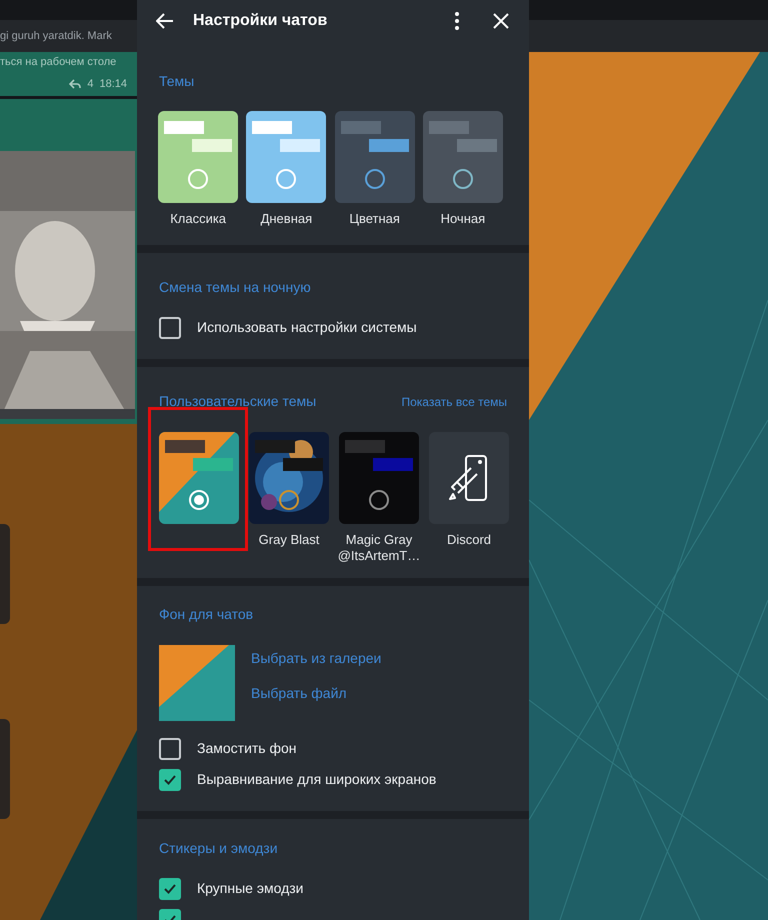 This screenshot has height=920, width=768. Describe the element at coordinates (457, 21) in the screenshot. I see `more-icon` at that location.